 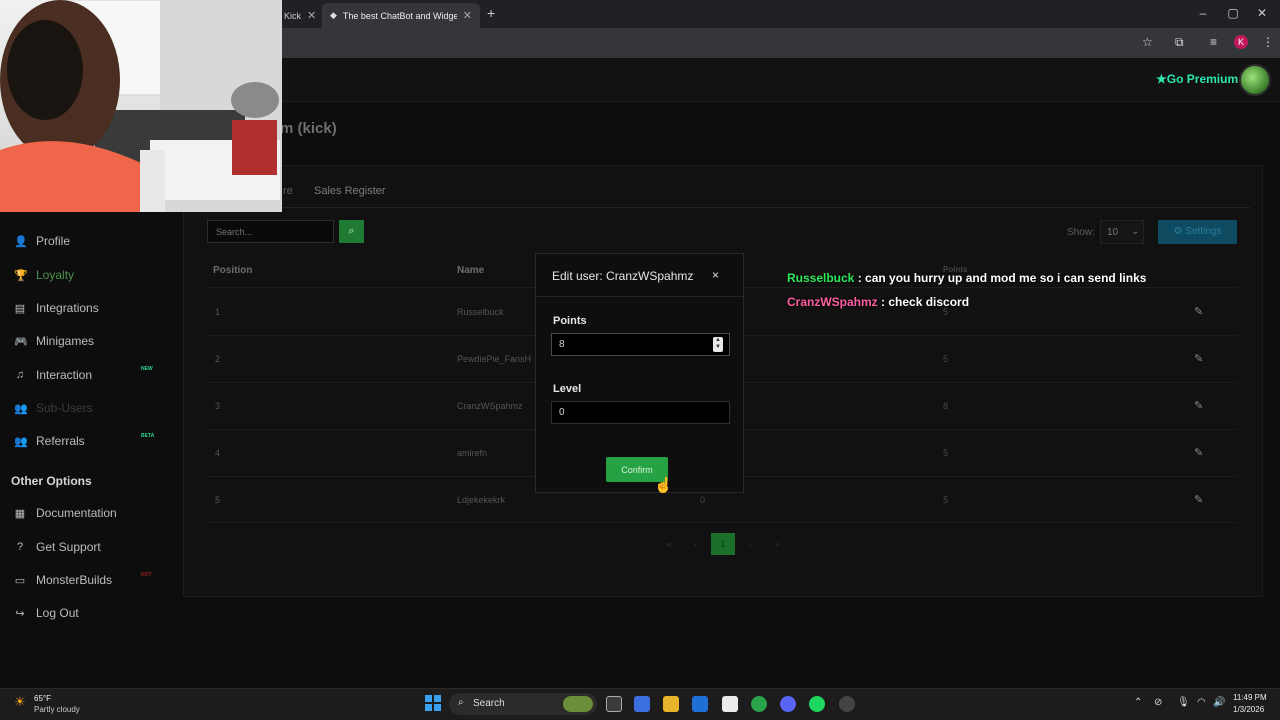 What do you see at coordinates (700, 704) in the screenshot?
I see `outlook-icon` at bounding box center [700, 704].